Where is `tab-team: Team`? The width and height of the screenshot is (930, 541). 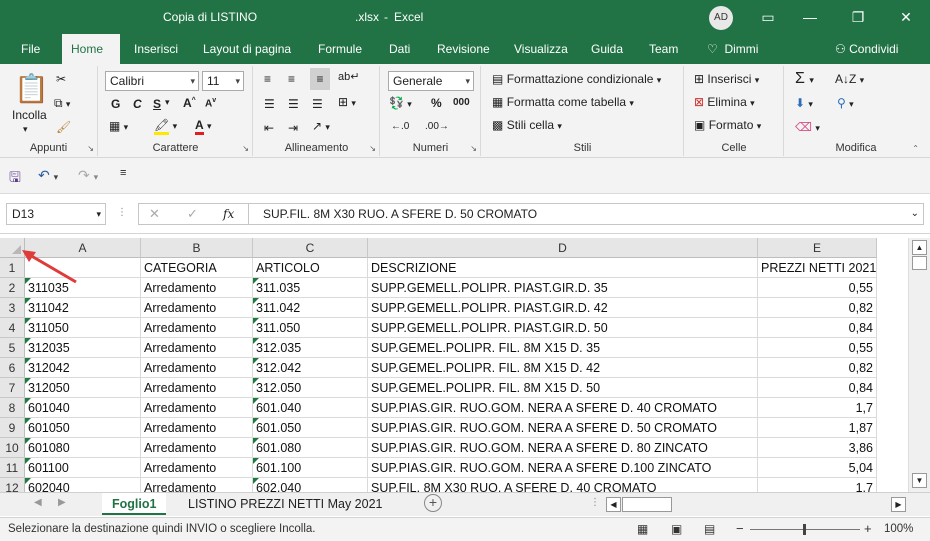
tab-team: Team is located at coordinates (663, 49).